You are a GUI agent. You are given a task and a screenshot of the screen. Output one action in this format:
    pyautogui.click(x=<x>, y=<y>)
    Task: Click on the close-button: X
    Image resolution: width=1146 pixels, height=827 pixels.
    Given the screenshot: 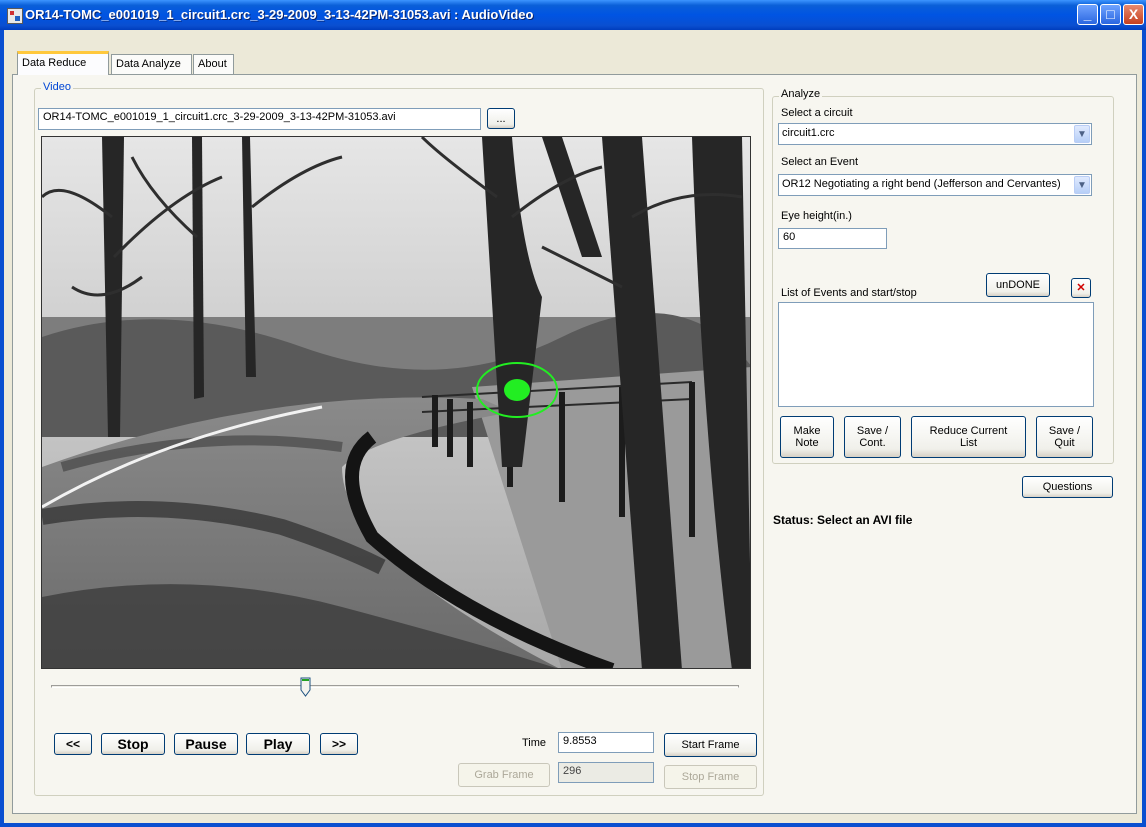 What is the action you would take?
    pyautogui.click(x=1133, y=14)
    